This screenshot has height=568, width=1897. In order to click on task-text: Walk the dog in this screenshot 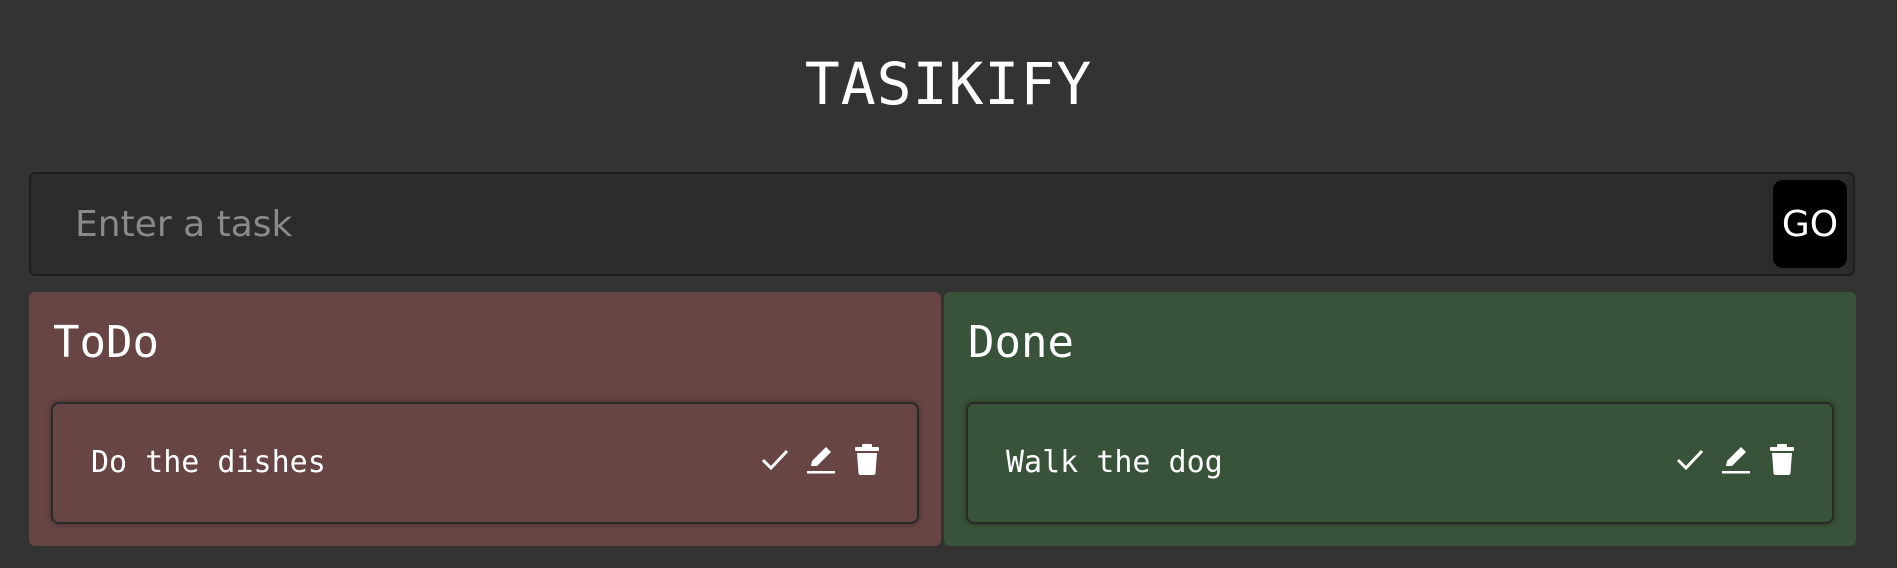, I will do `click(1114, 462)`.